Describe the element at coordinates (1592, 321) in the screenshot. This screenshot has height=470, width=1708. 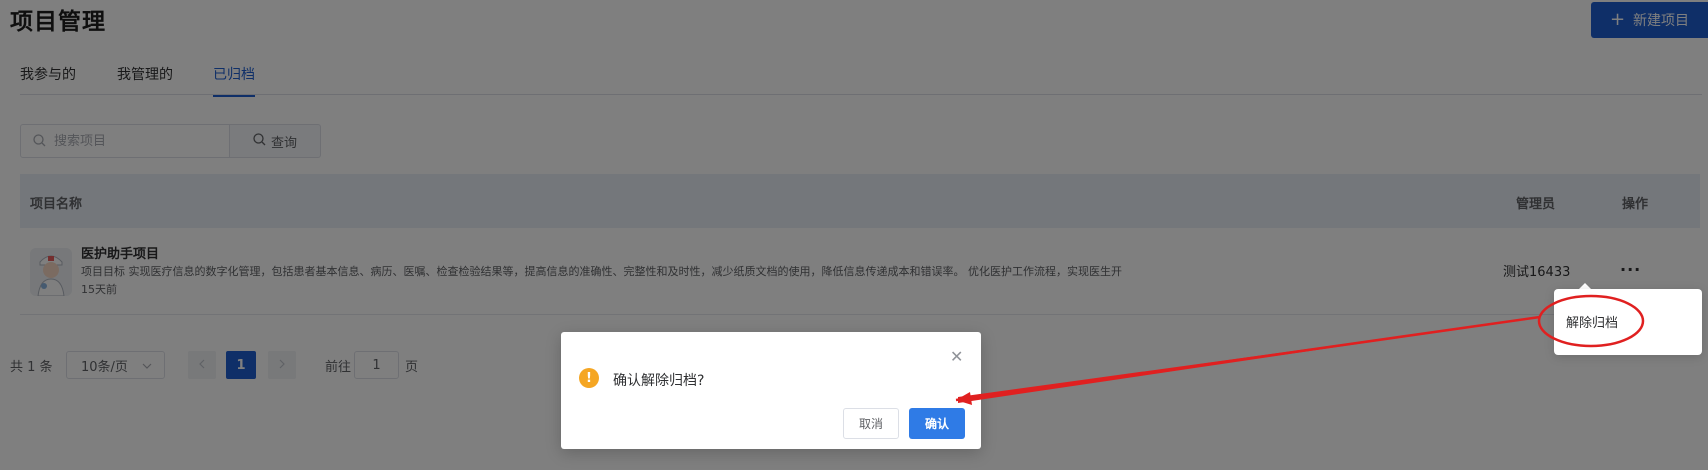
I see `unarchive-menu-item: 解除归档` at that location.